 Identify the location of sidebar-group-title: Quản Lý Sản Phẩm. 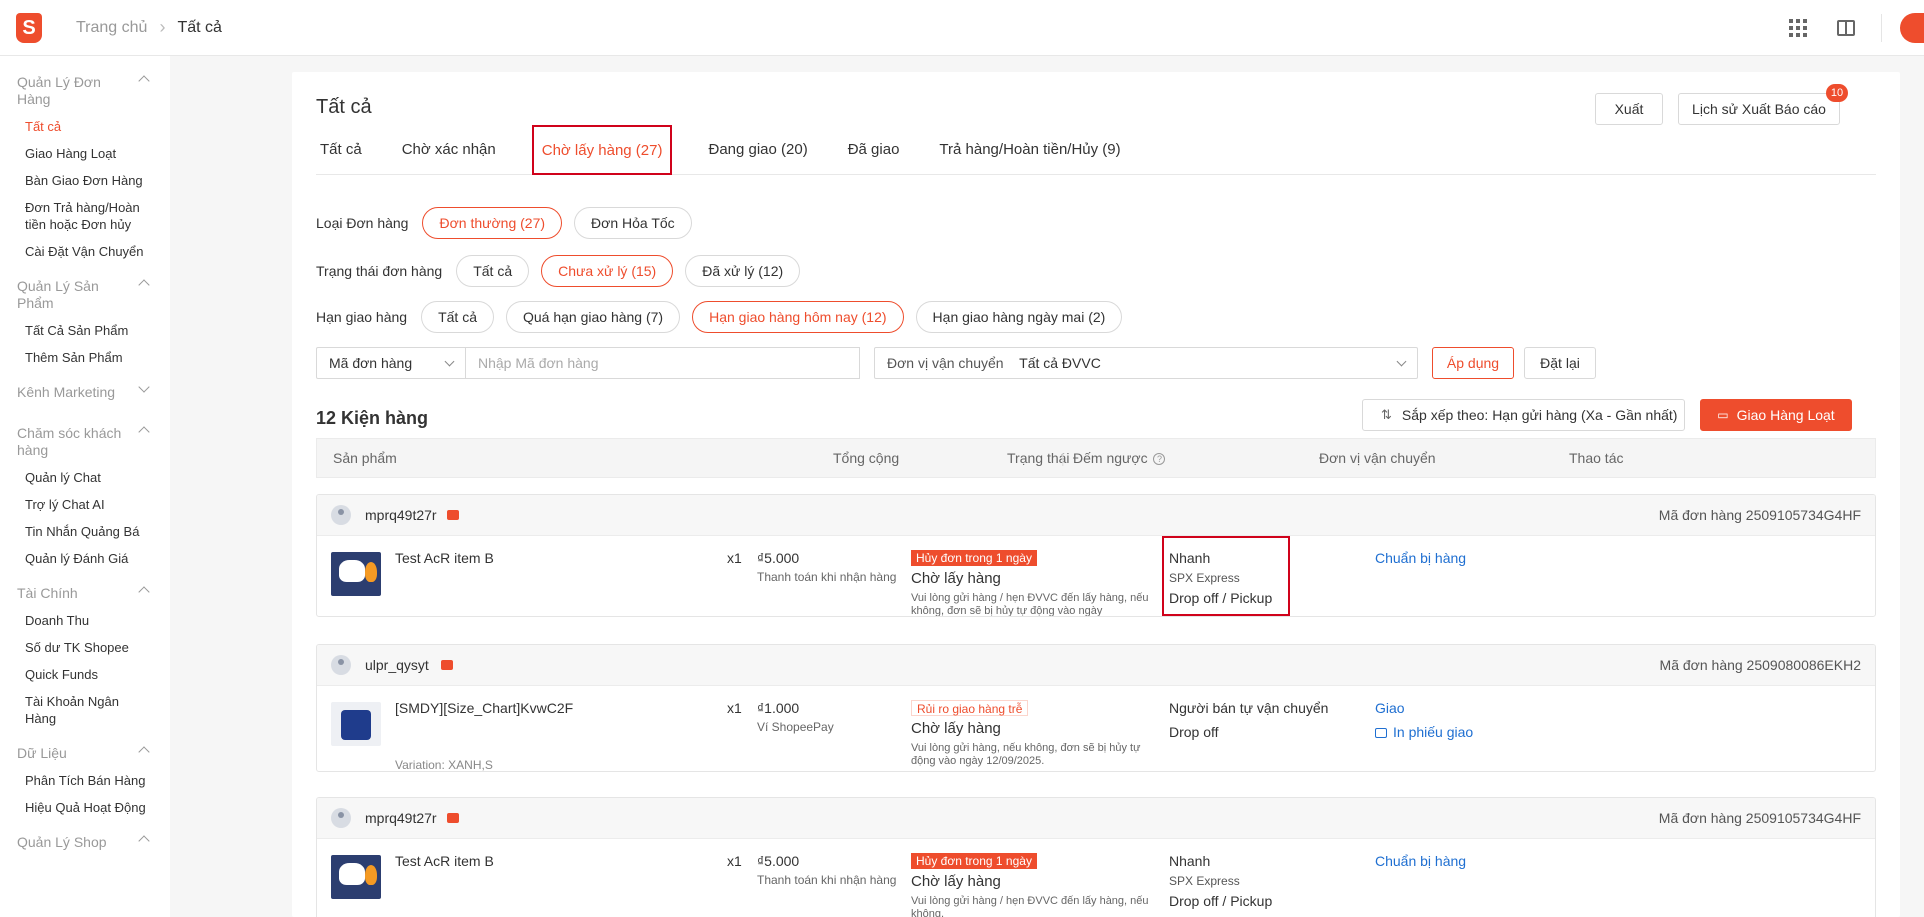
(85, 295).